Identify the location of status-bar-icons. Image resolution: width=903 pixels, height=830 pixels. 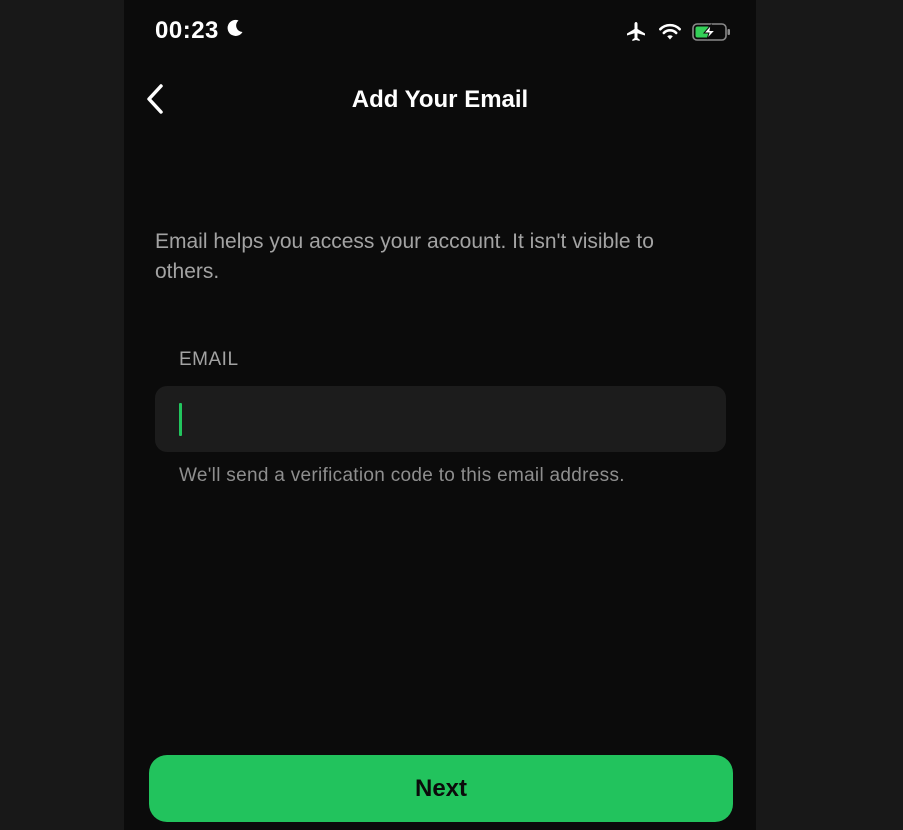
(678, 34).